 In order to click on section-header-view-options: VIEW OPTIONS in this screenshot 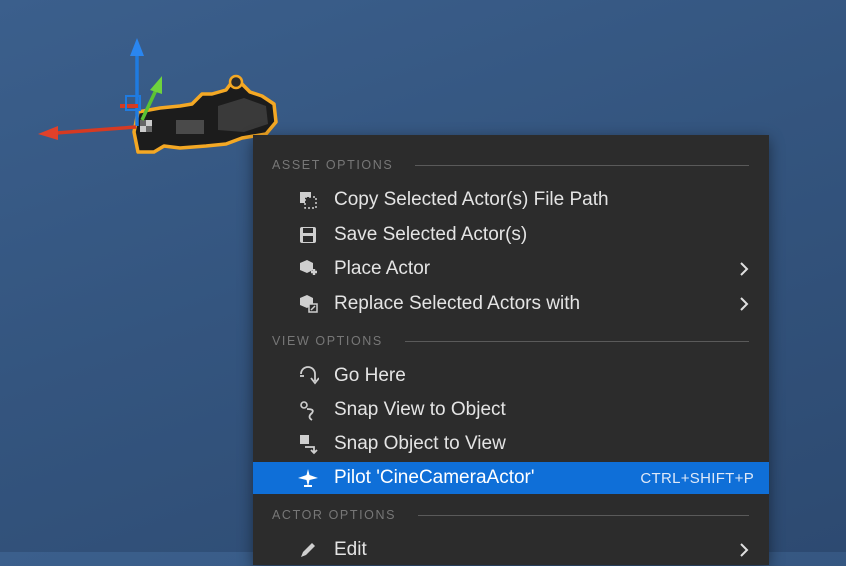, I will do `click(511, 341)`.